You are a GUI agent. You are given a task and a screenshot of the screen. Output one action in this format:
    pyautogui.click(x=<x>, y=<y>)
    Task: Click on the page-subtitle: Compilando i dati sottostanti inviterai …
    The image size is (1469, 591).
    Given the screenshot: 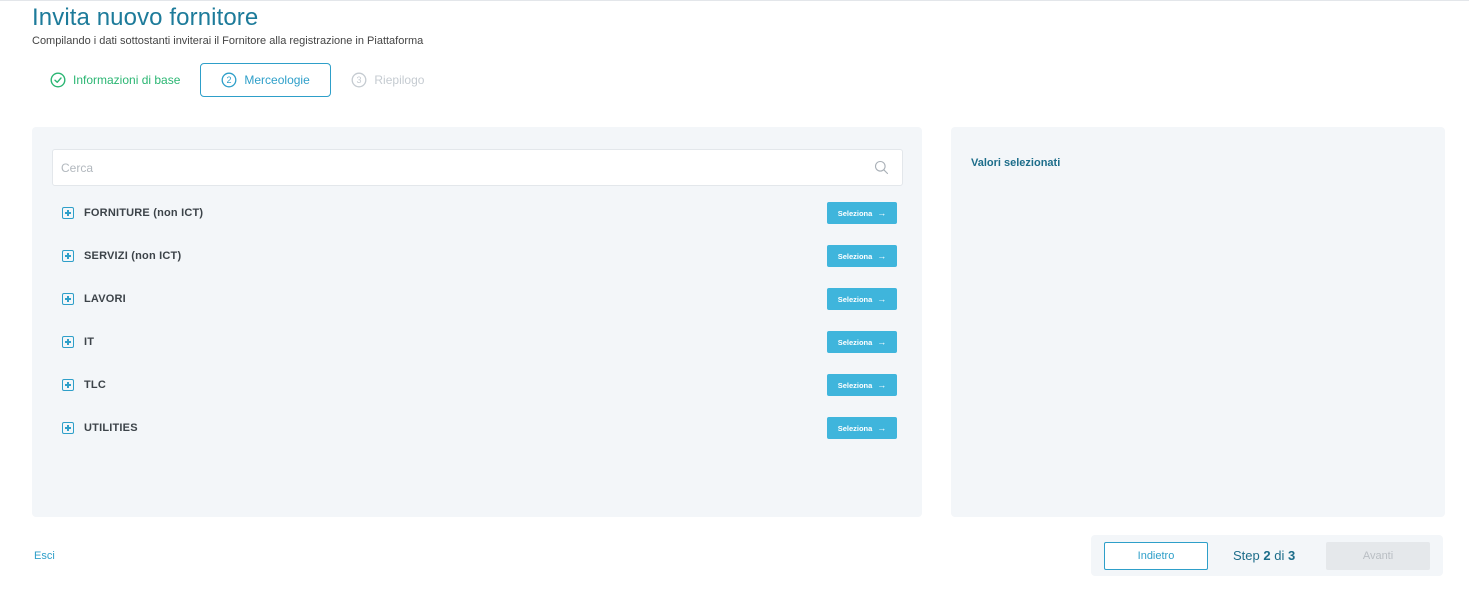 What is the action you would take?
    pyautogui.click(x=228, y=41)
    